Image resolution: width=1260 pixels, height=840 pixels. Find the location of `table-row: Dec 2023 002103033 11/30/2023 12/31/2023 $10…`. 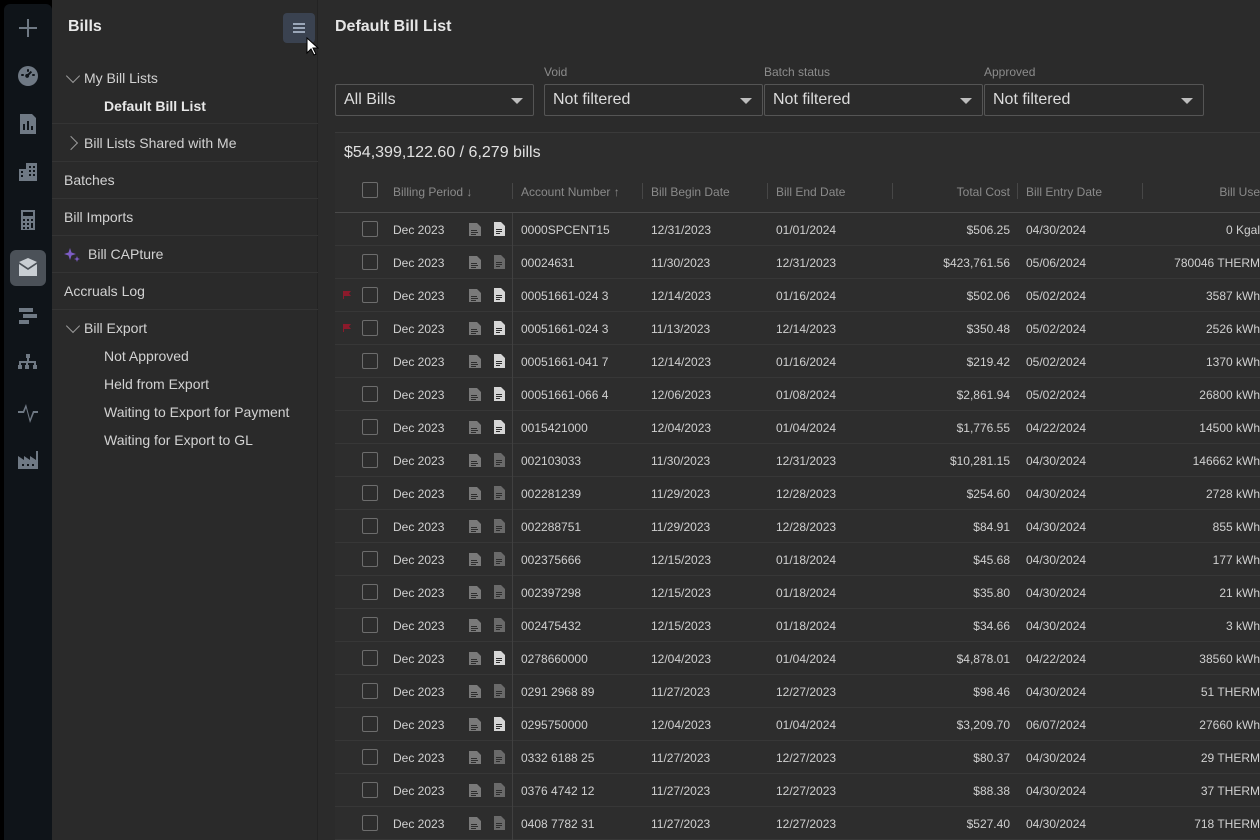

table-row: Dec 2023 002103033 11/30/2023 12/31/2023 $10… is located at coordinates (797, 460).